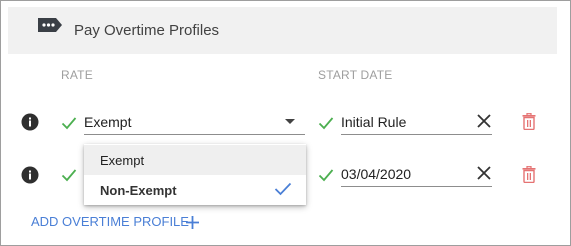  What do you see at coordinates (195, 190) in the screenshot?
I see `menu-option-non-exempt: Non-Exempt` at bounding box center [195, 190].